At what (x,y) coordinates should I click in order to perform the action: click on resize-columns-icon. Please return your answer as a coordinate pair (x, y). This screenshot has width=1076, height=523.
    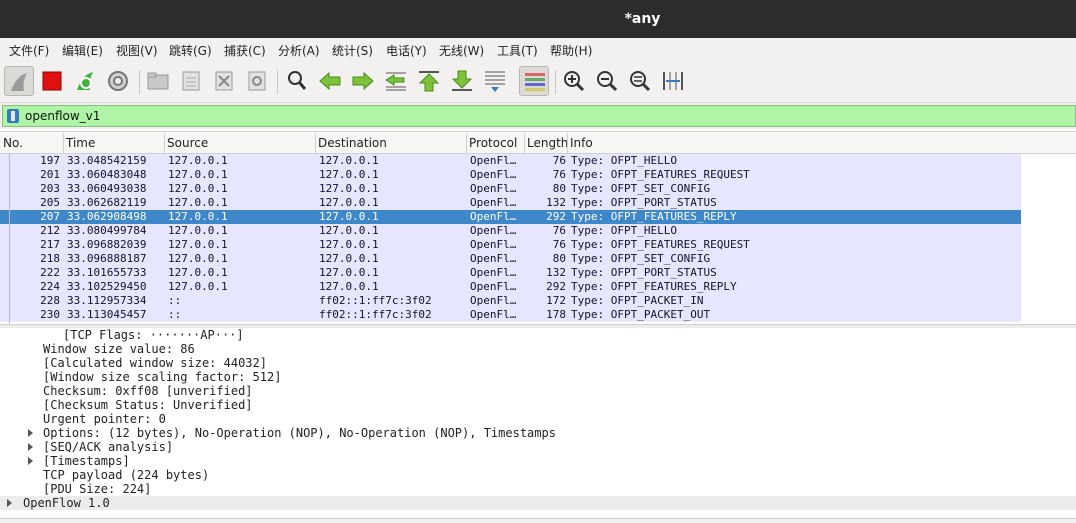
    Looking at the image, I should click on (673, 81).